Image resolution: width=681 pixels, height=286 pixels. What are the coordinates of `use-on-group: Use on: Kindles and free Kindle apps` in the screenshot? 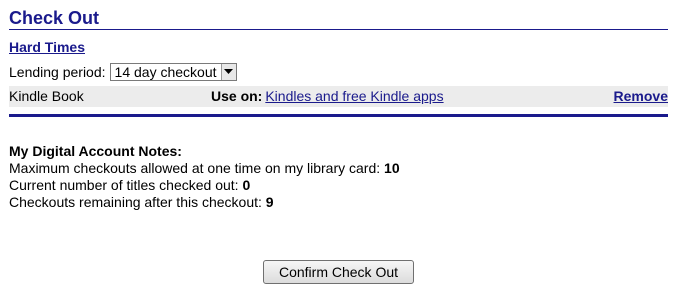 It's located at (327, 96).